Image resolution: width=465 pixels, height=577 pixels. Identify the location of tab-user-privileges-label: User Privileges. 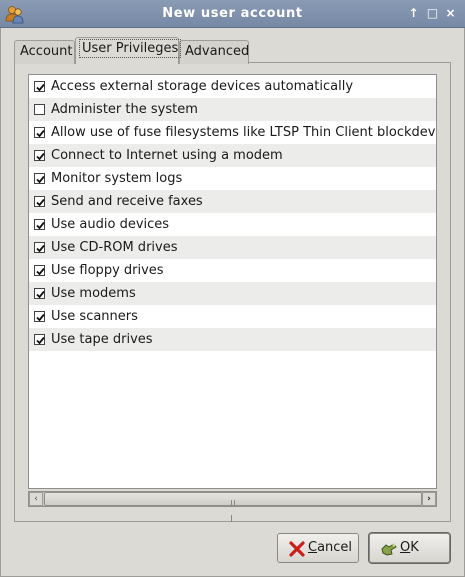
(130, 48).